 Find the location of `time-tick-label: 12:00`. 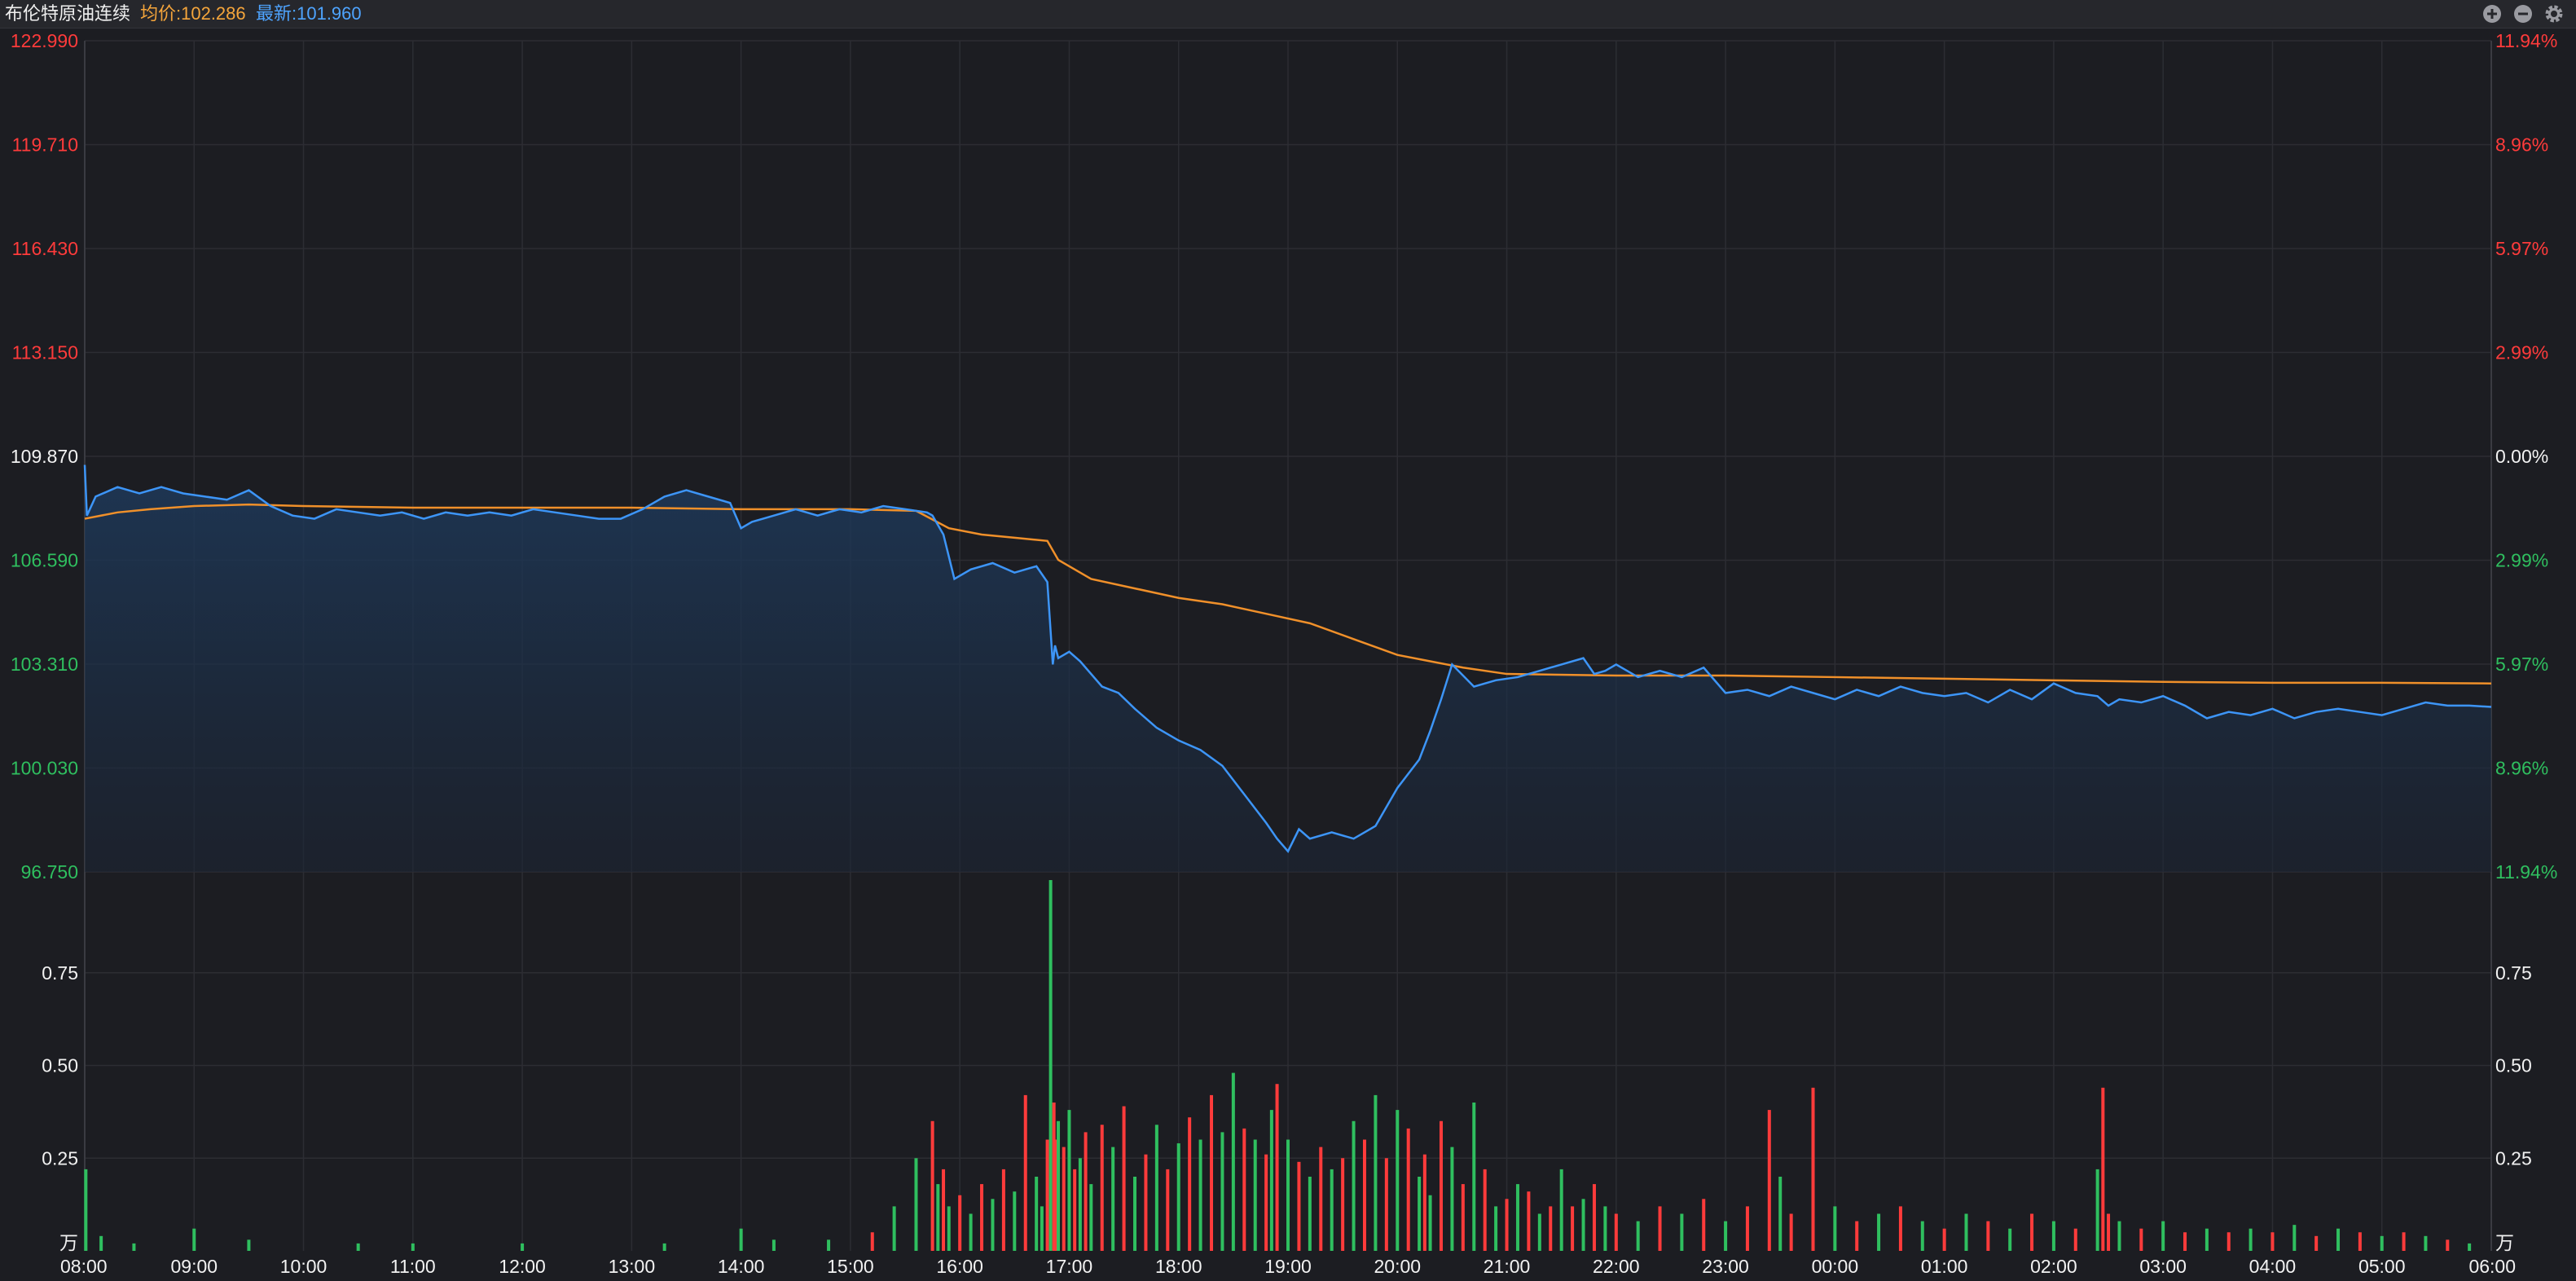

time-tick-label: 12:00 is located at coordinates (522, 1266).